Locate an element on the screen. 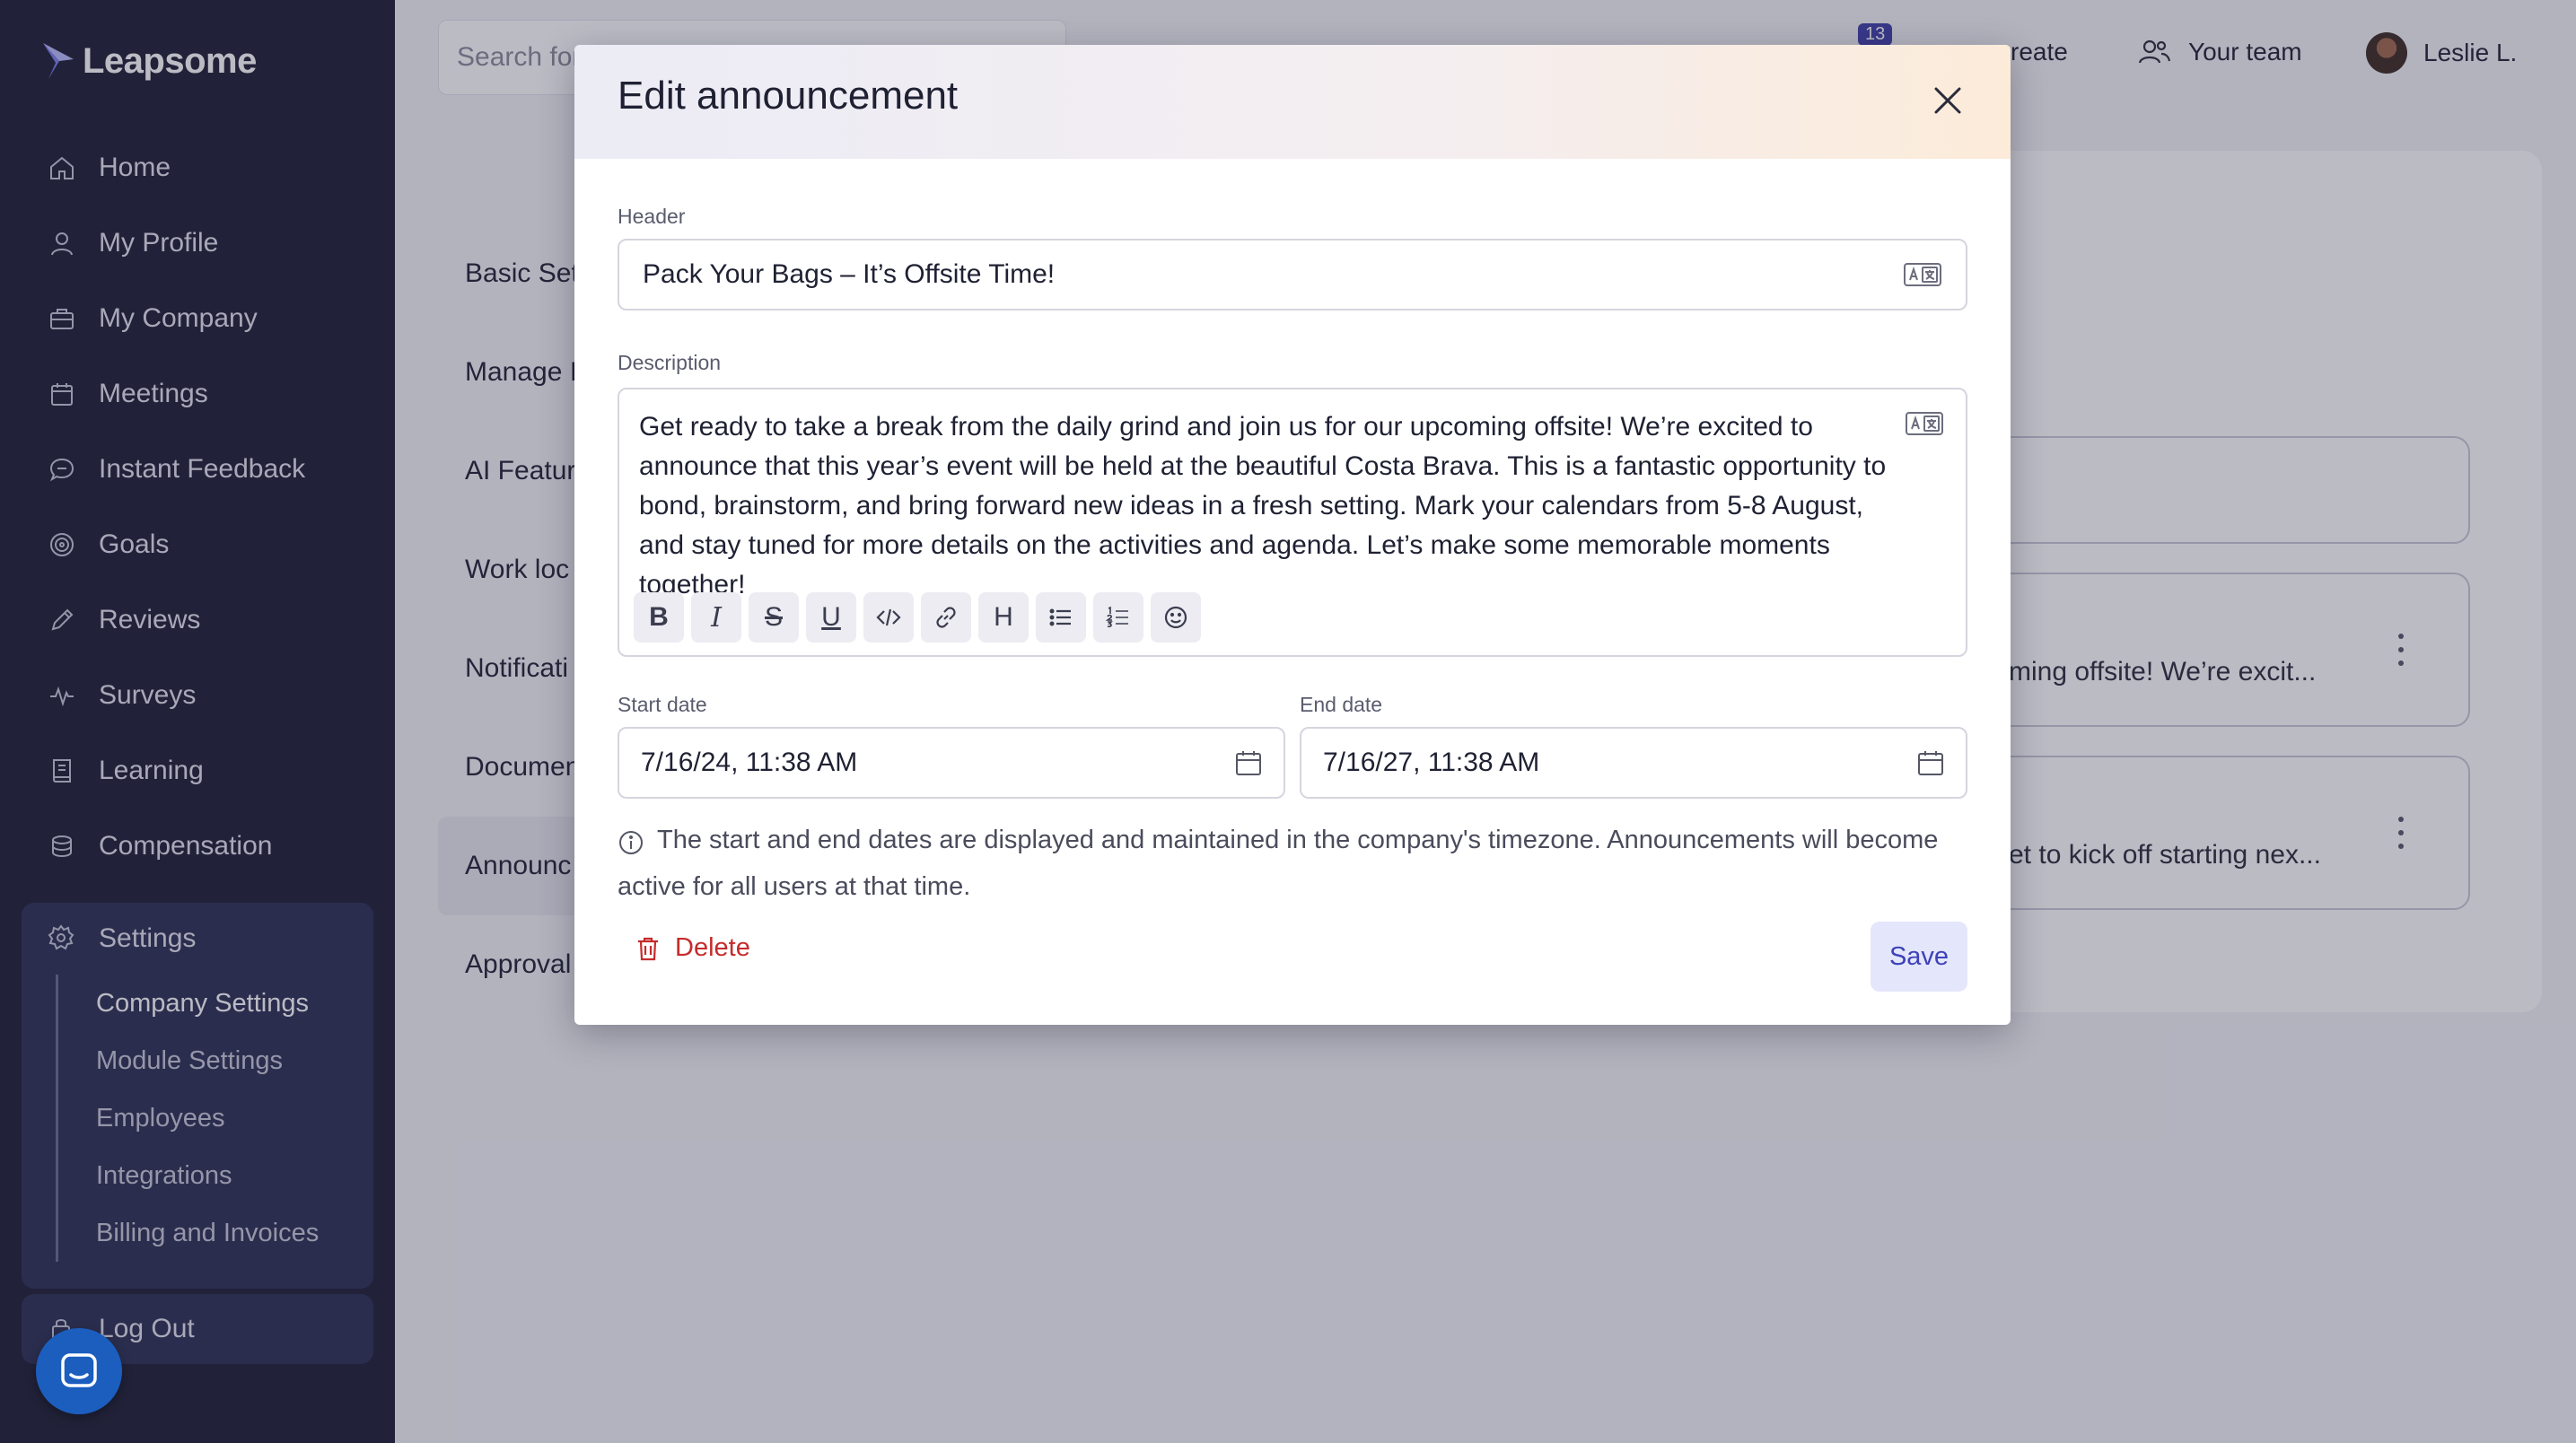  link-button is located at coordinates (946, 617).